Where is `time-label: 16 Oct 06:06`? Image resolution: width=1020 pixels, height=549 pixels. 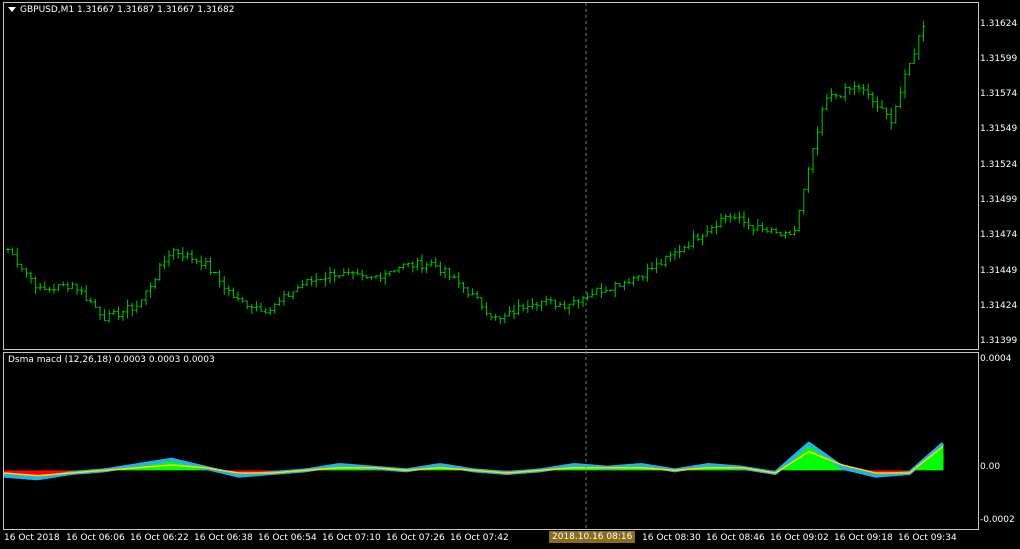 time-label: 16 Oct 06:06 is located at coordinates (95, 538).